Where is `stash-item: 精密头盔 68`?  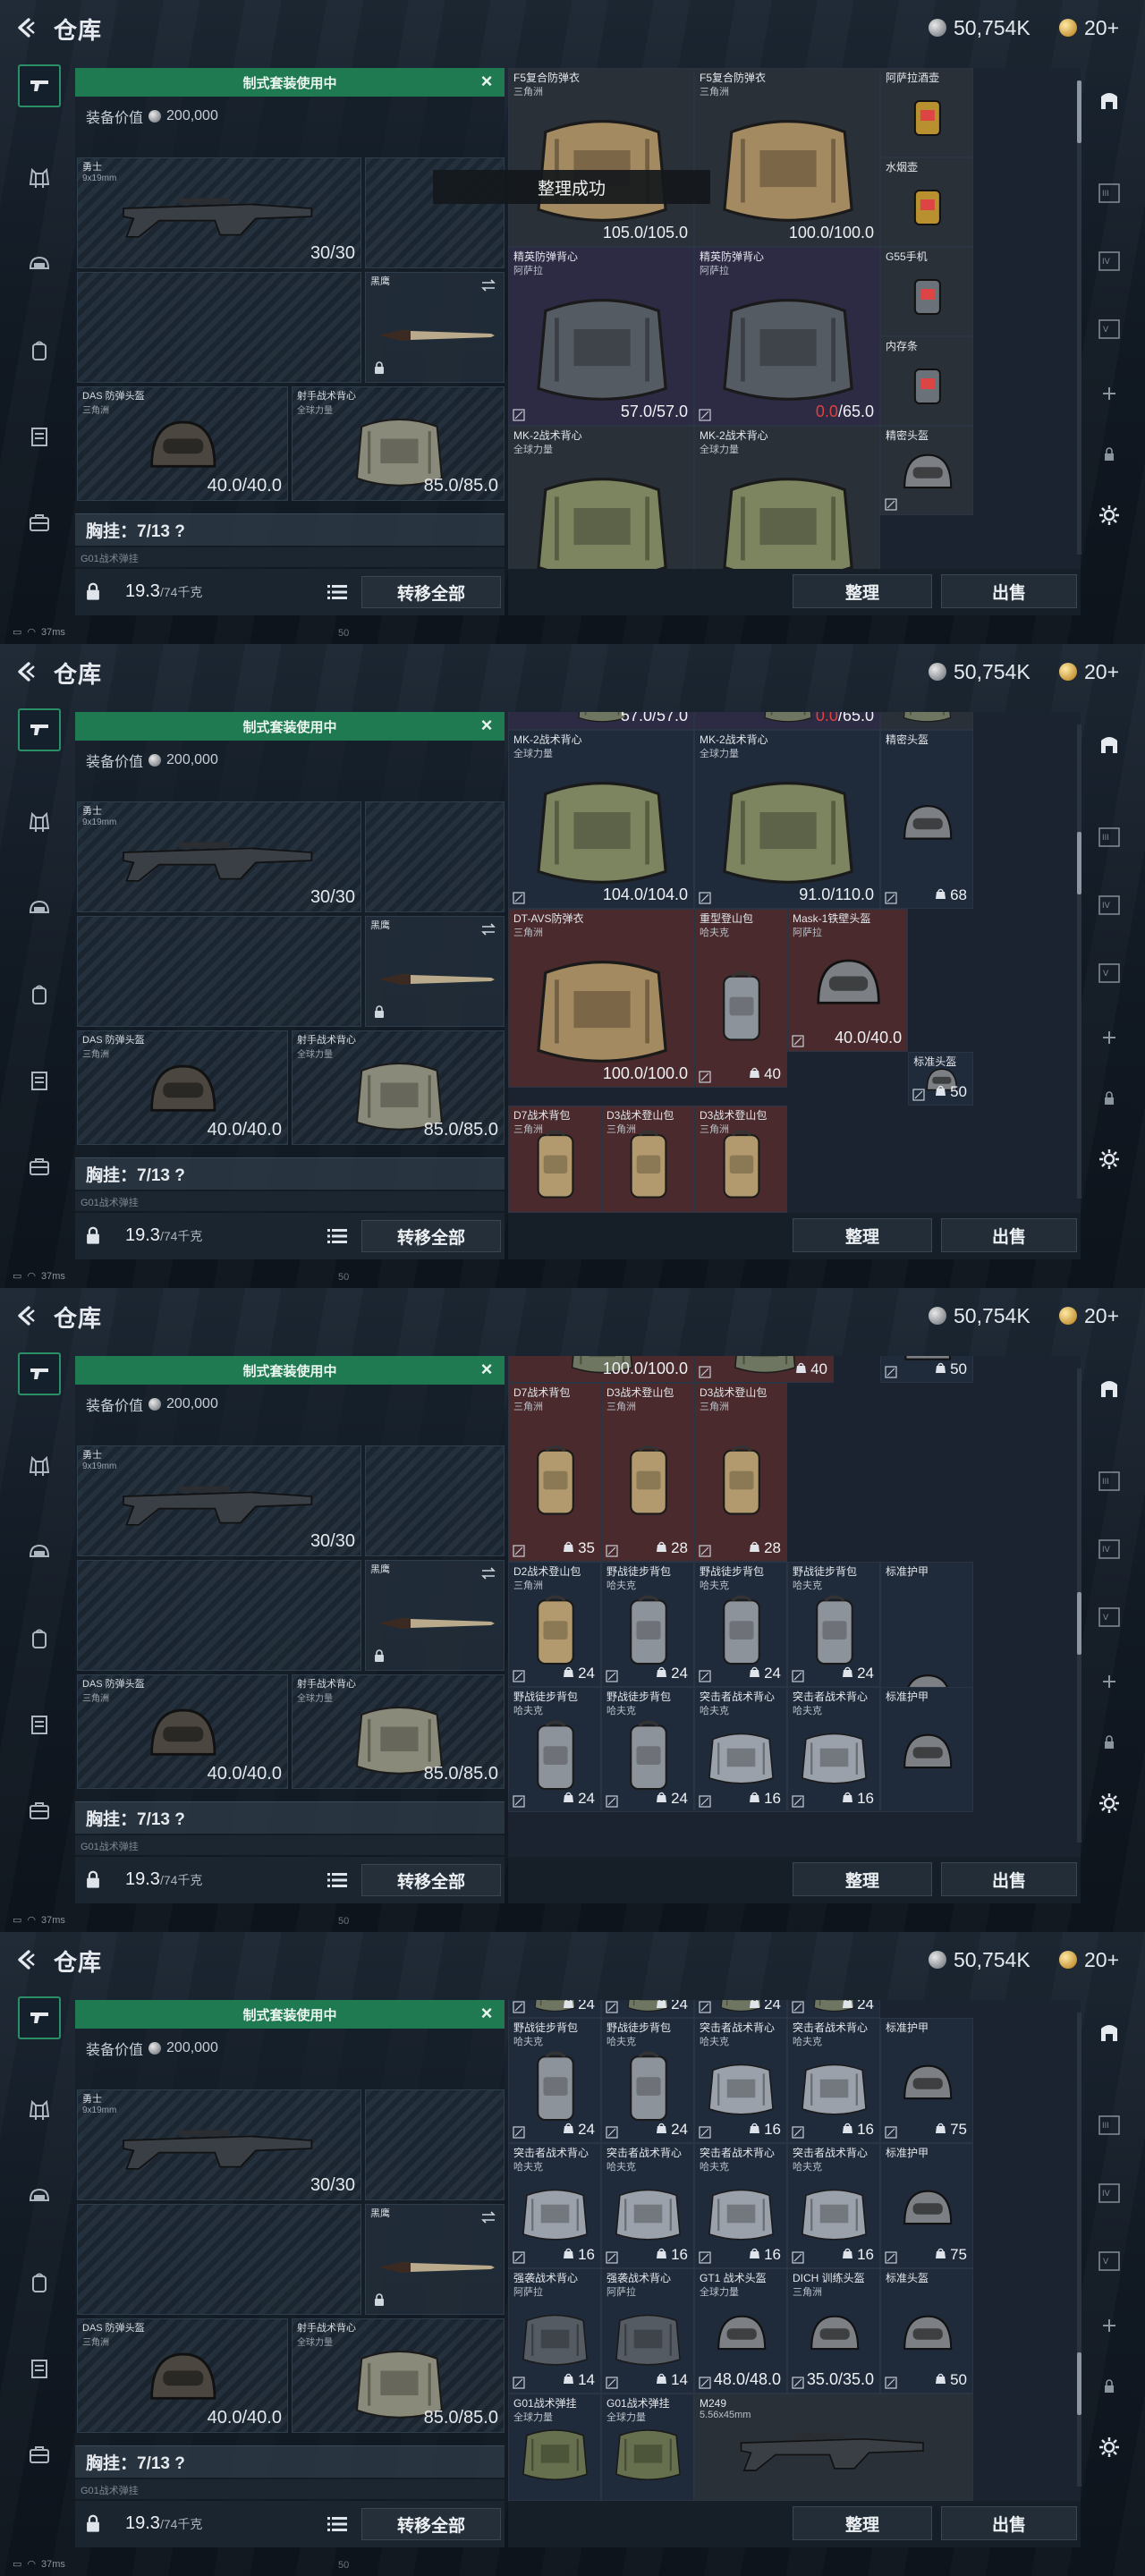
stash-item: 精密头盔 68 is located at coordinates (926, 819).